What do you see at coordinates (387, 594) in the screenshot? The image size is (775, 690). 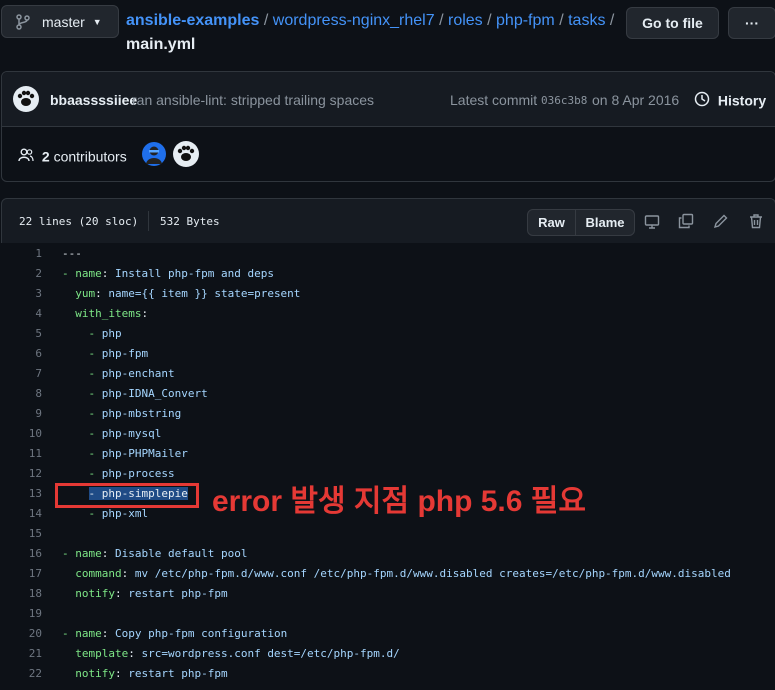 I see `code-line: 18 notify: restart php-fpm` at bounding box center [387, 594].